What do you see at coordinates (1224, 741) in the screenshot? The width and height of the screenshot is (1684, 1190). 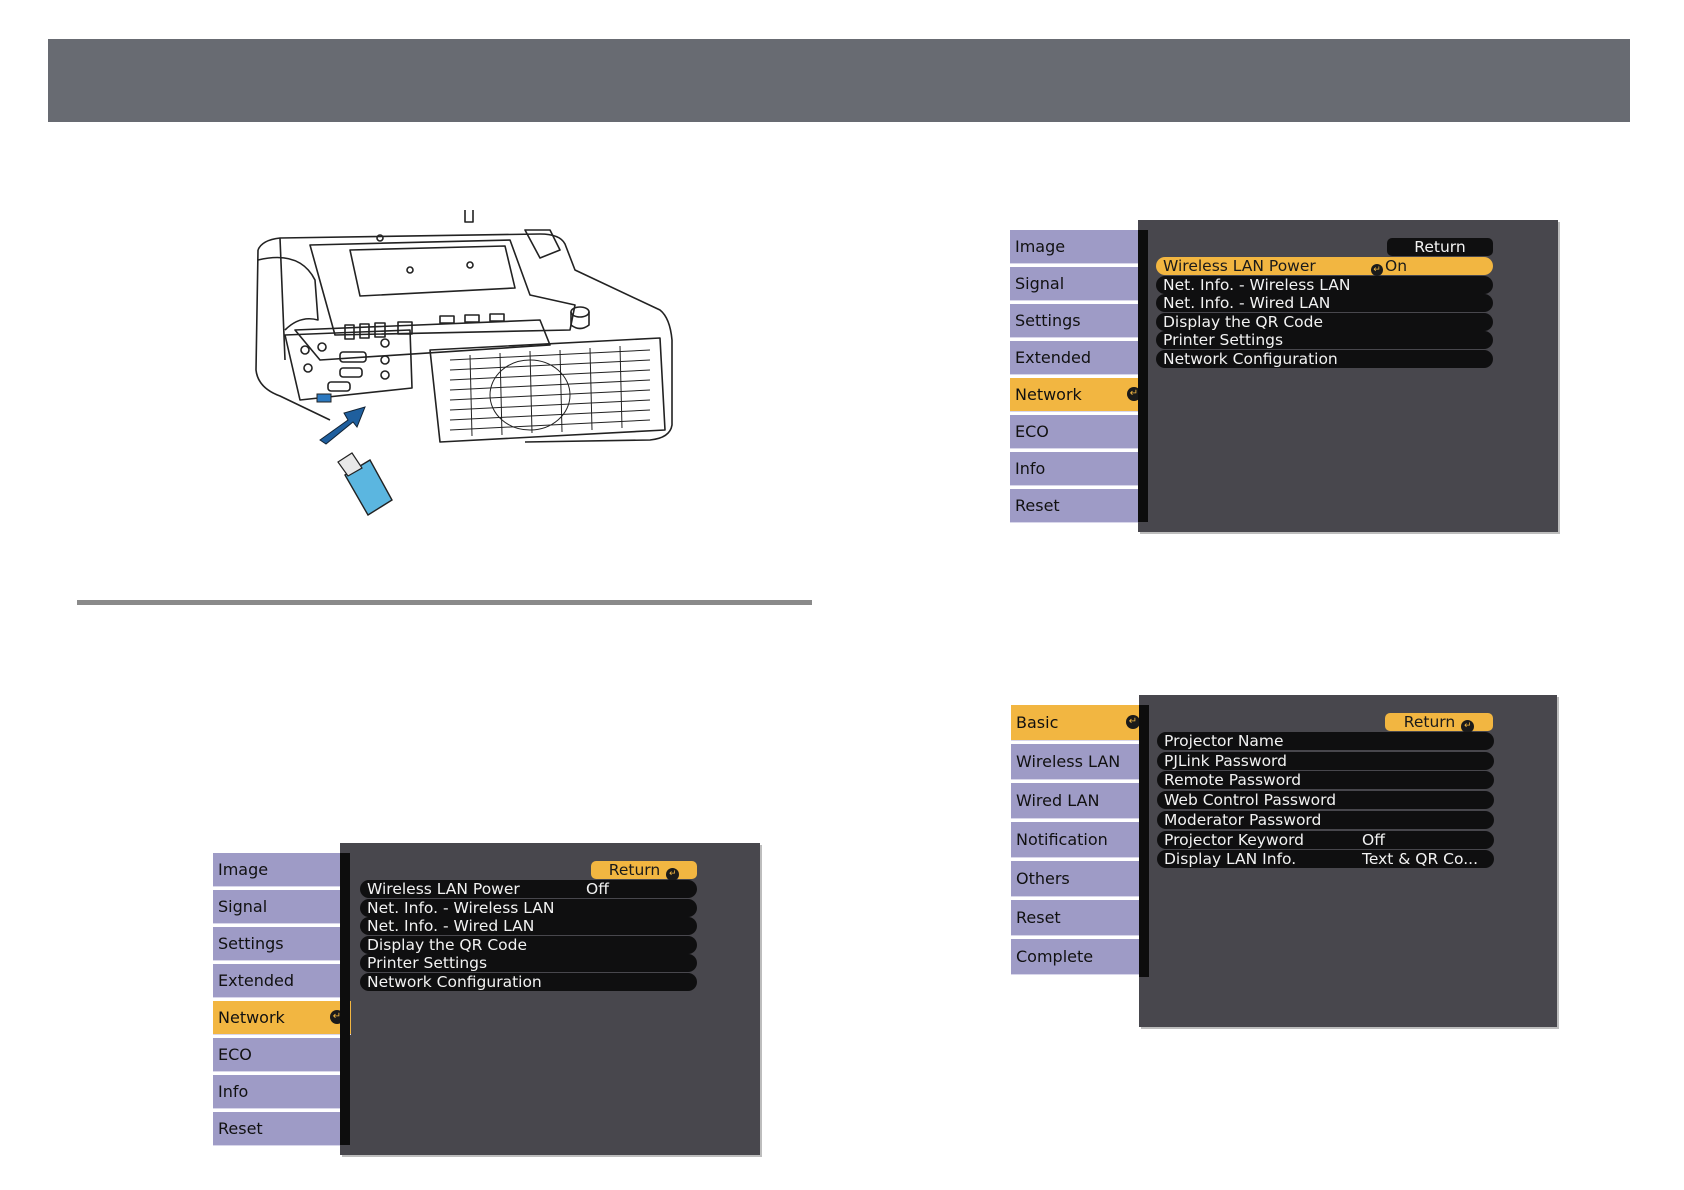 I see `row-label: Projector Name` at bounding box center [1224, 741].